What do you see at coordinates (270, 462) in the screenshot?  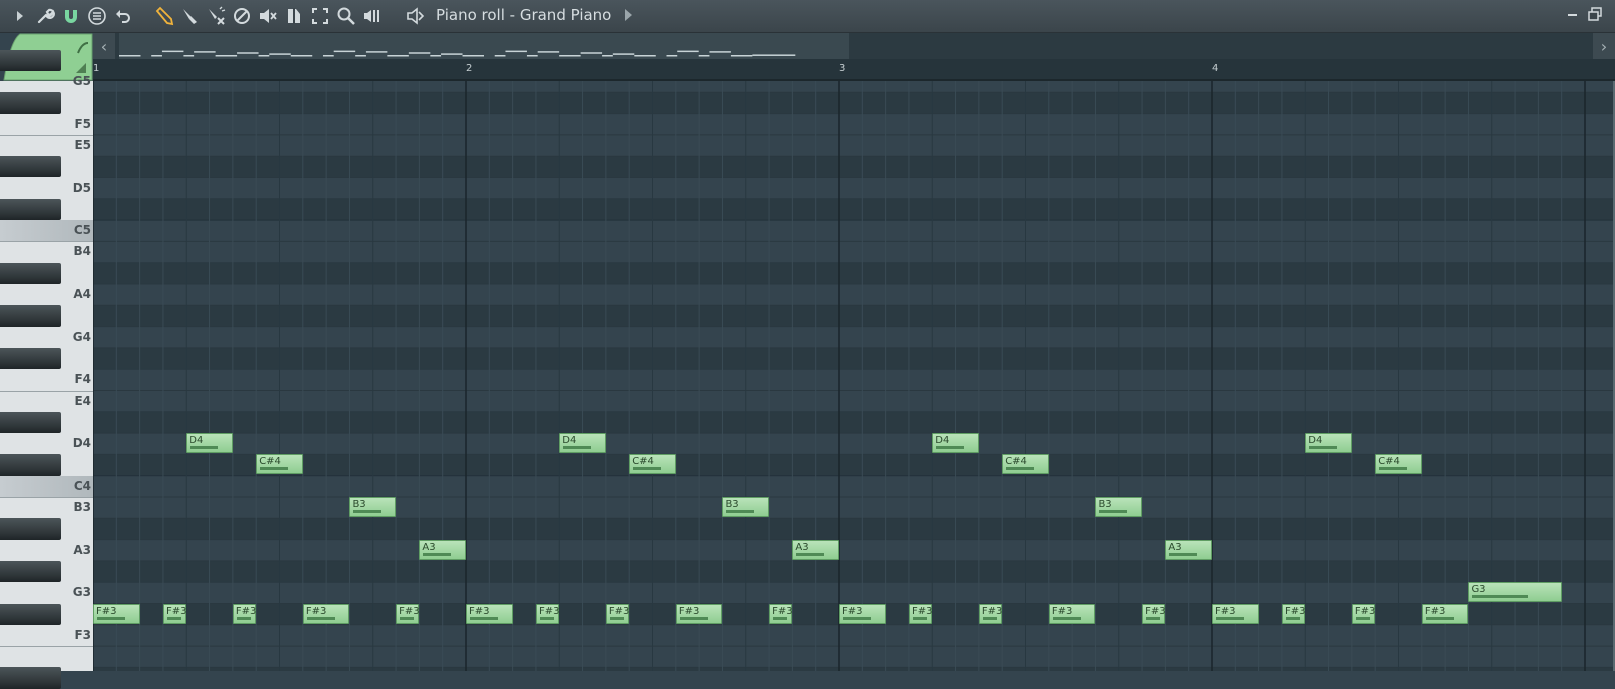 I see `note-label: C#4` at bounding box center [270, 462].